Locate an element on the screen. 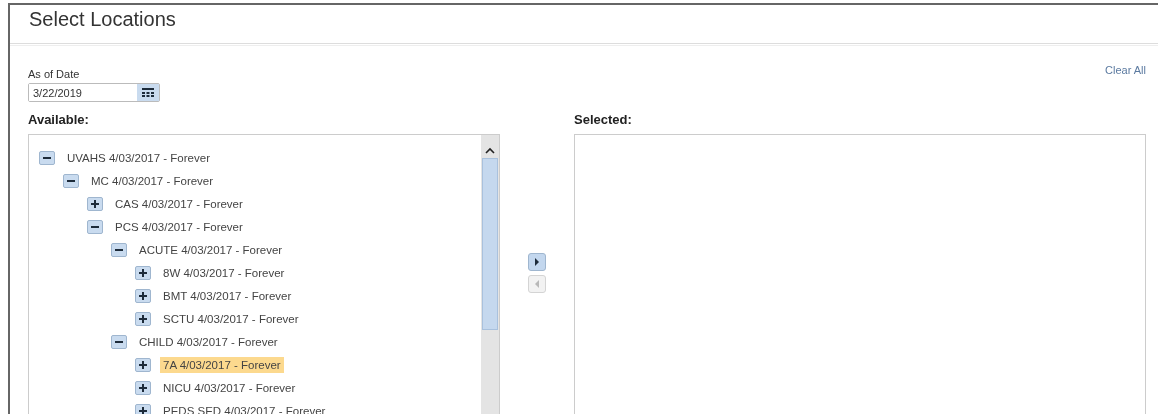 This screenshot has width=1158, height=414. section-label: Available: is located at coordinates (59, 120).